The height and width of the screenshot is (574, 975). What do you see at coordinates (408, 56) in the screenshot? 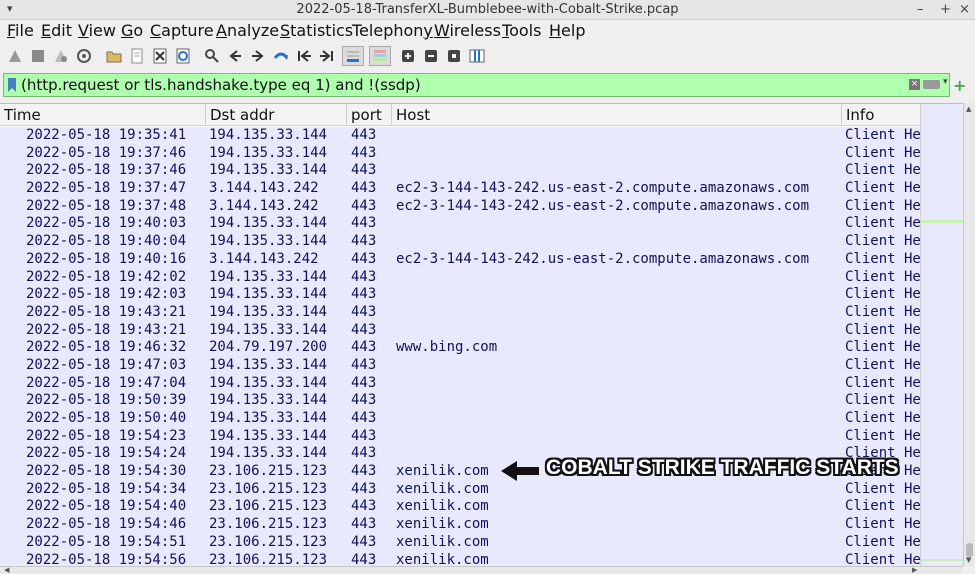
I see `zoom-in-icon` at bounding box center [408, 56].